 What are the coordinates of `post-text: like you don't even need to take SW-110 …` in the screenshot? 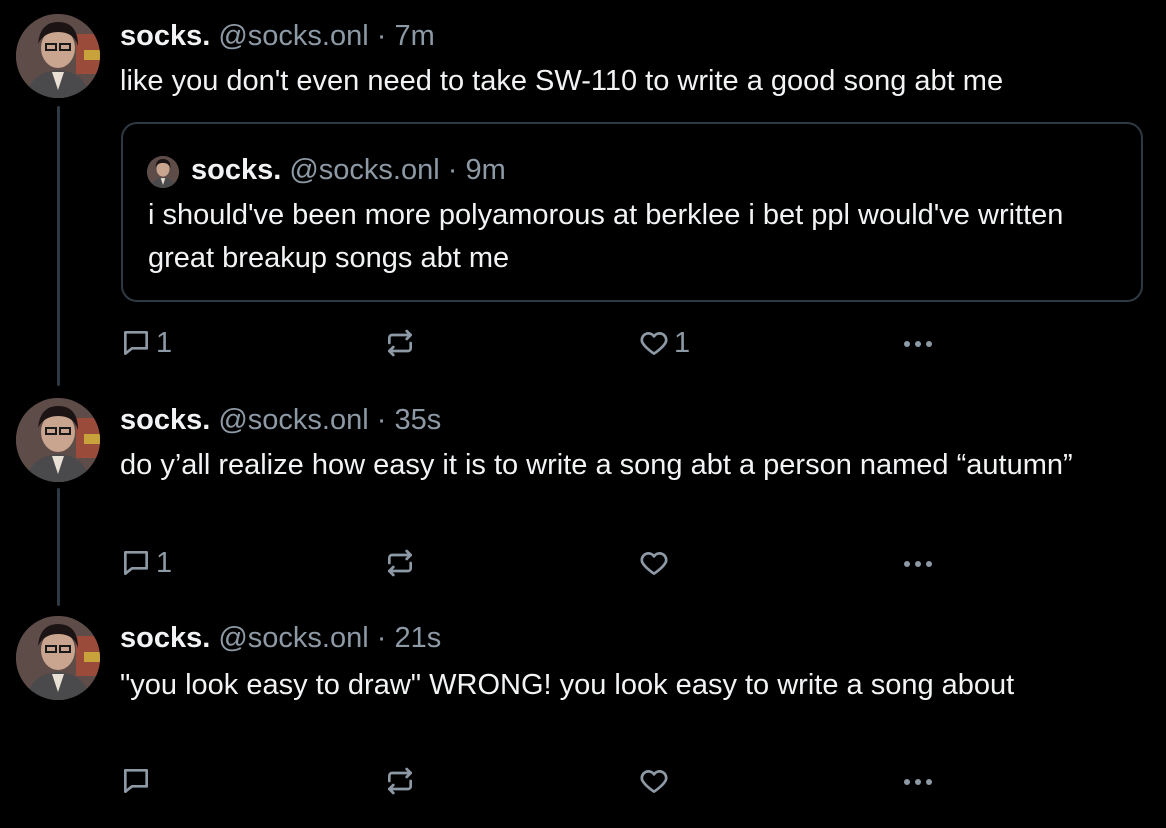 It's located at (562, 81).